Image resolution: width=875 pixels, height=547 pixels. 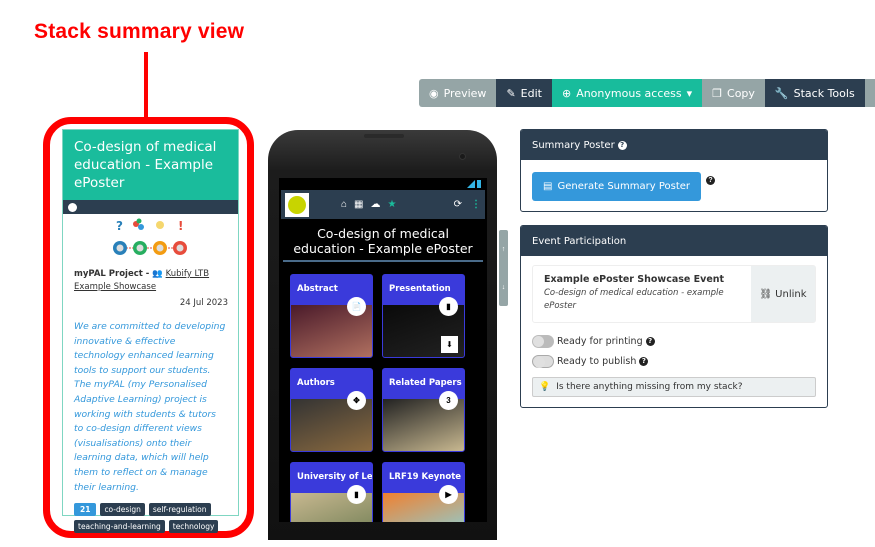 What do you see at coordinates (689, 93) in the screenshot?
I see `caret-down-icon: ▾` at bounding box center [689, 93].